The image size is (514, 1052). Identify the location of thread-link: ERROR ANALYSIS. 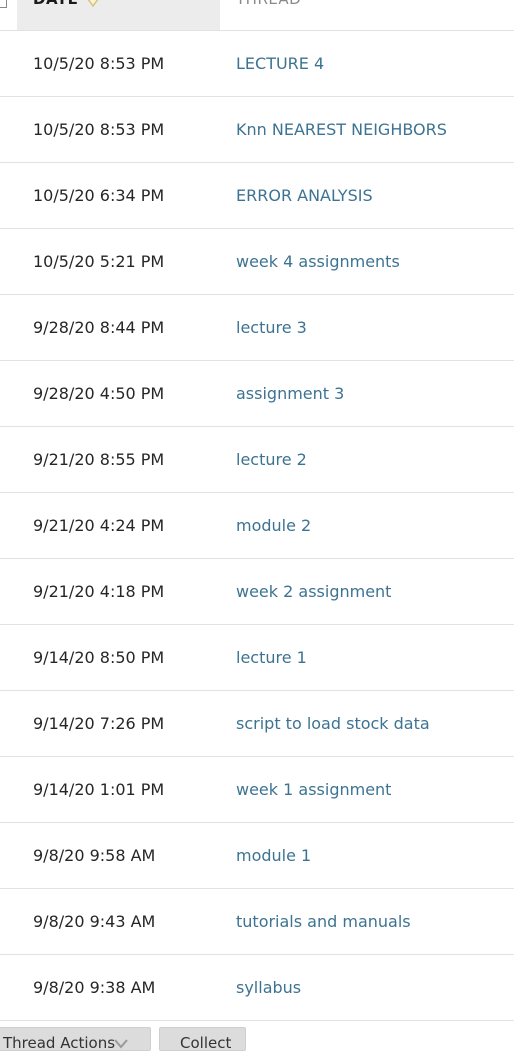
(304, 195).